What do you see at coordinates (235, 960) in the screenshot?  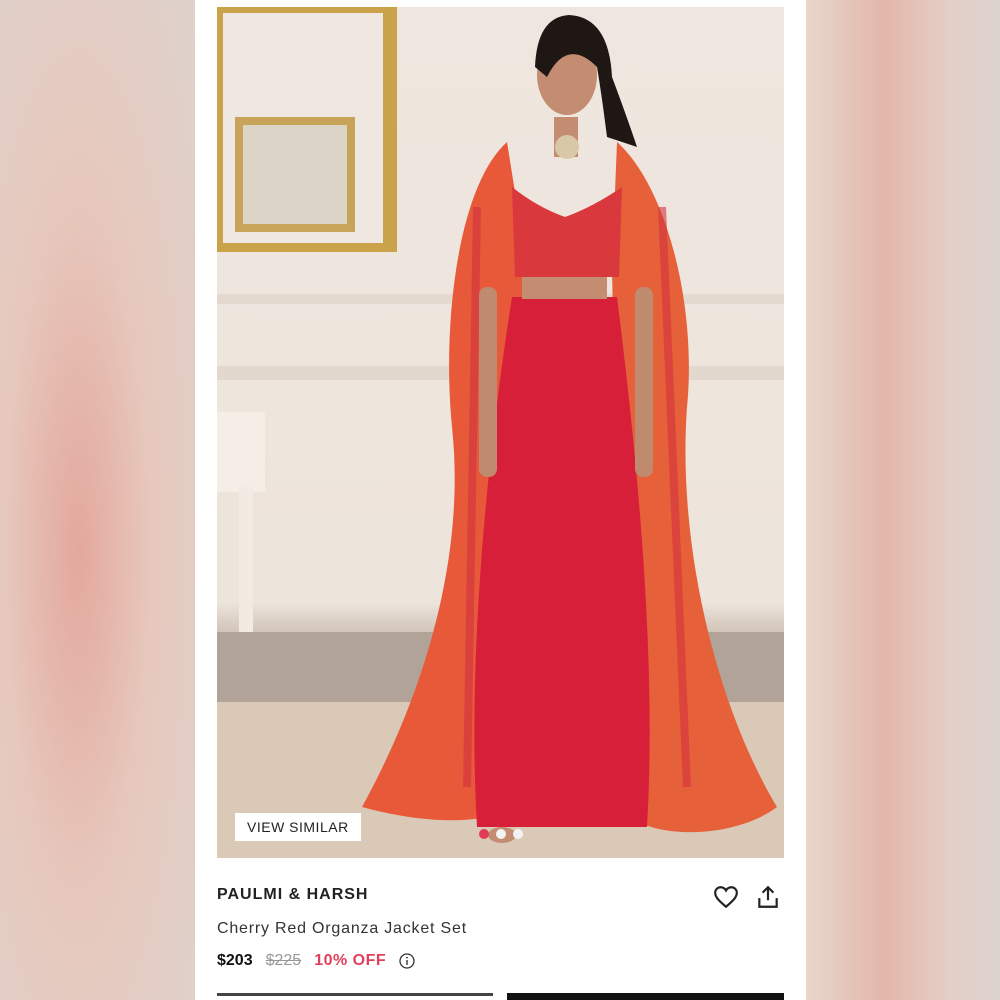 I see `selling-price: $203` at bounding box center [235, 960].